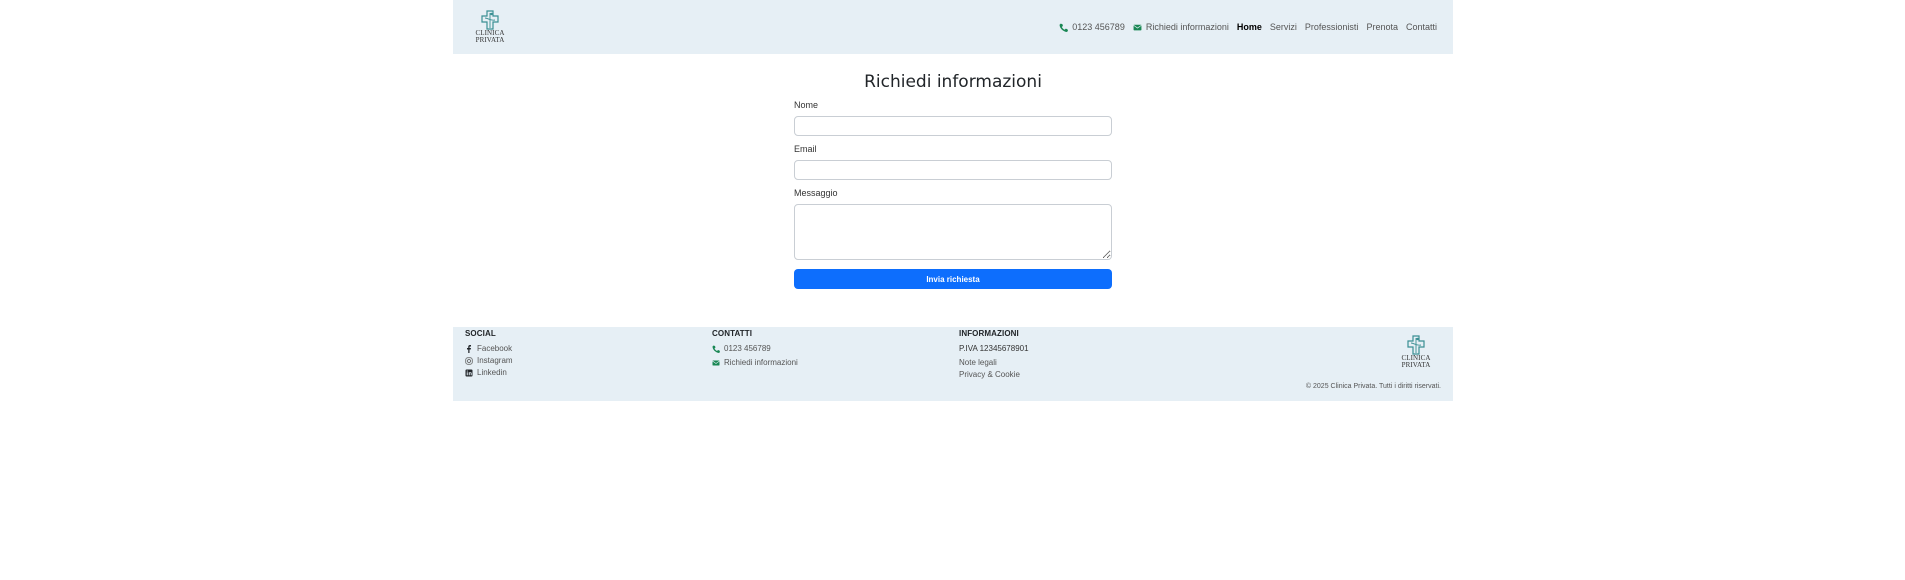 The height and width of the screenshot is (580, 1905). I want to click on footer-social-heading: SOCIAL, so click(480, 333).